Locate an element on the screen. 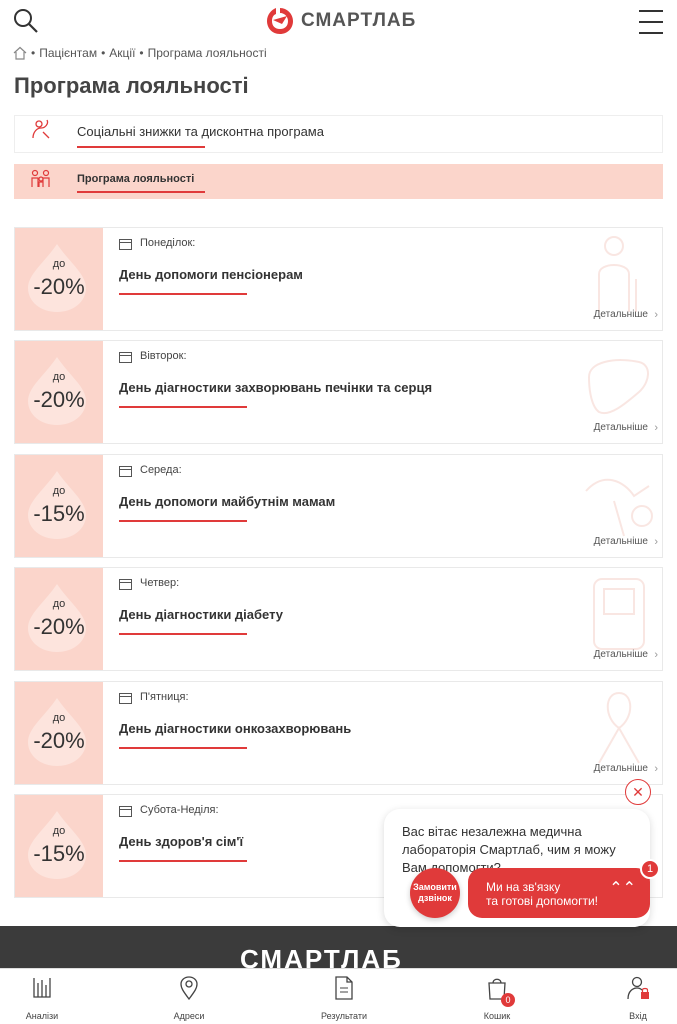 The image size is (677, 1024). logo: СМАРТЛАБ is located at coordinates (340, 21).